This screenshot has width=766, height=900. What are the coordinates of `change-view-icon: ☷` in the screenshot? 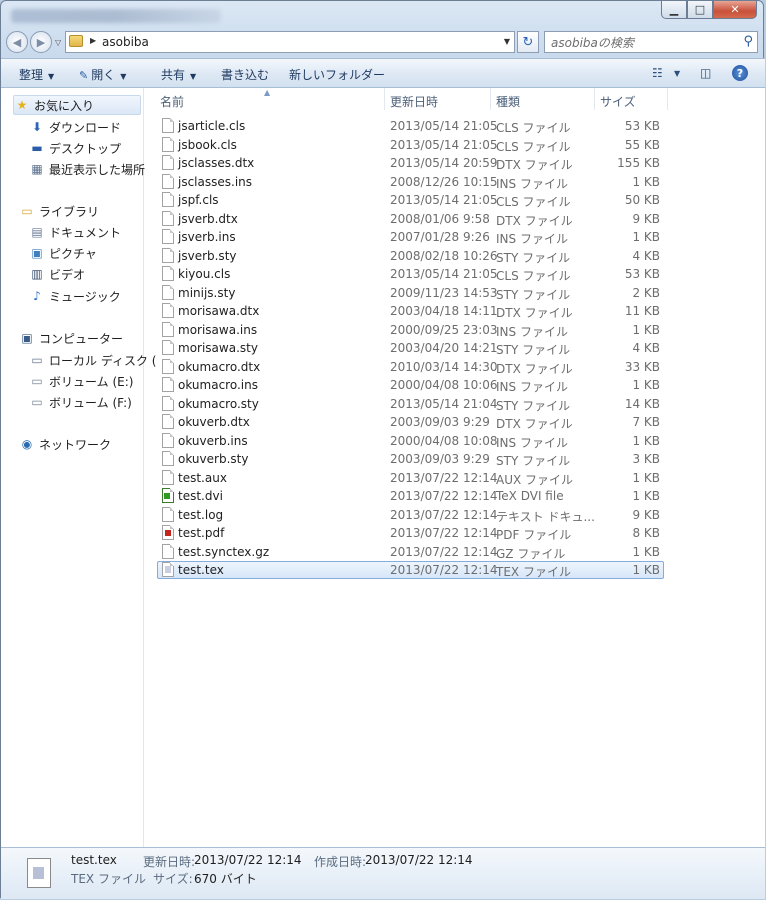 It's located at (657, 73).